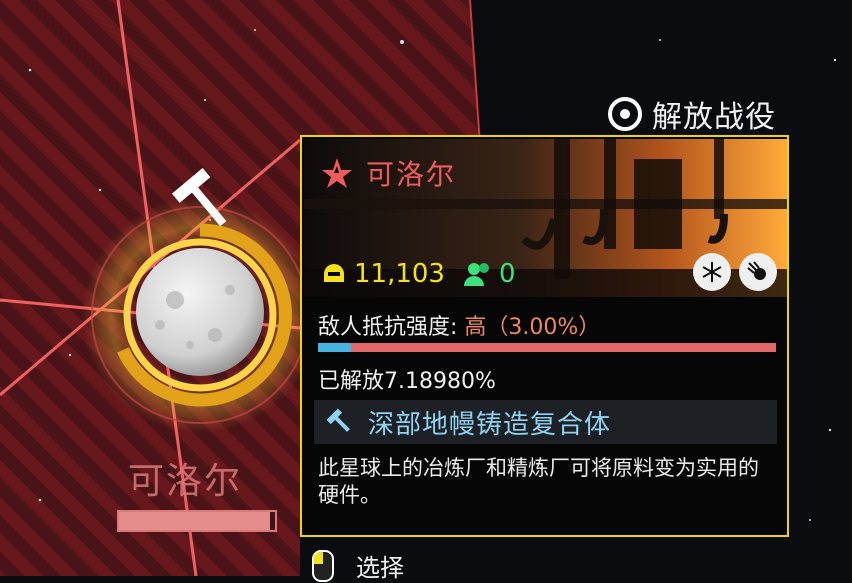 The width and height of the screenshot is (852, 583). I want to click on resistance-level: 高（3.00%）, so click(532, 327).